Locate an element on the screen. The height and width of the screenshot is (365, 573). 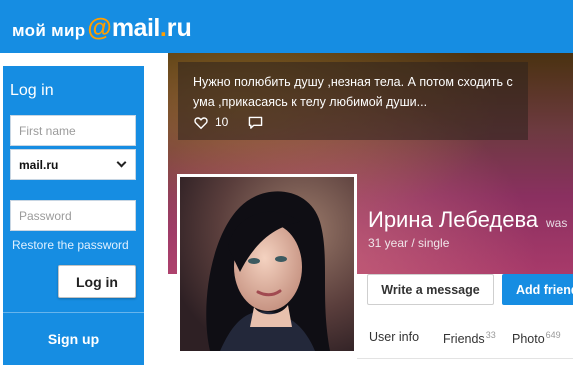
tabs-divider is located at coordinates (465, 358).